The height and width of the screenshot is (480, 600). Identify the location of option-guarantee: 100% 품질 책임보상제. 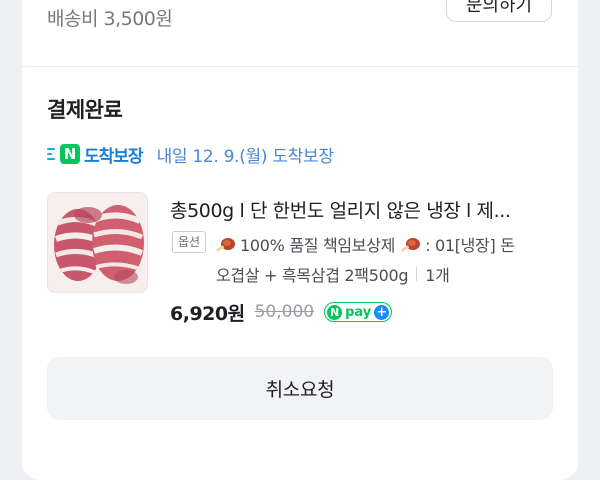
(318, 245).